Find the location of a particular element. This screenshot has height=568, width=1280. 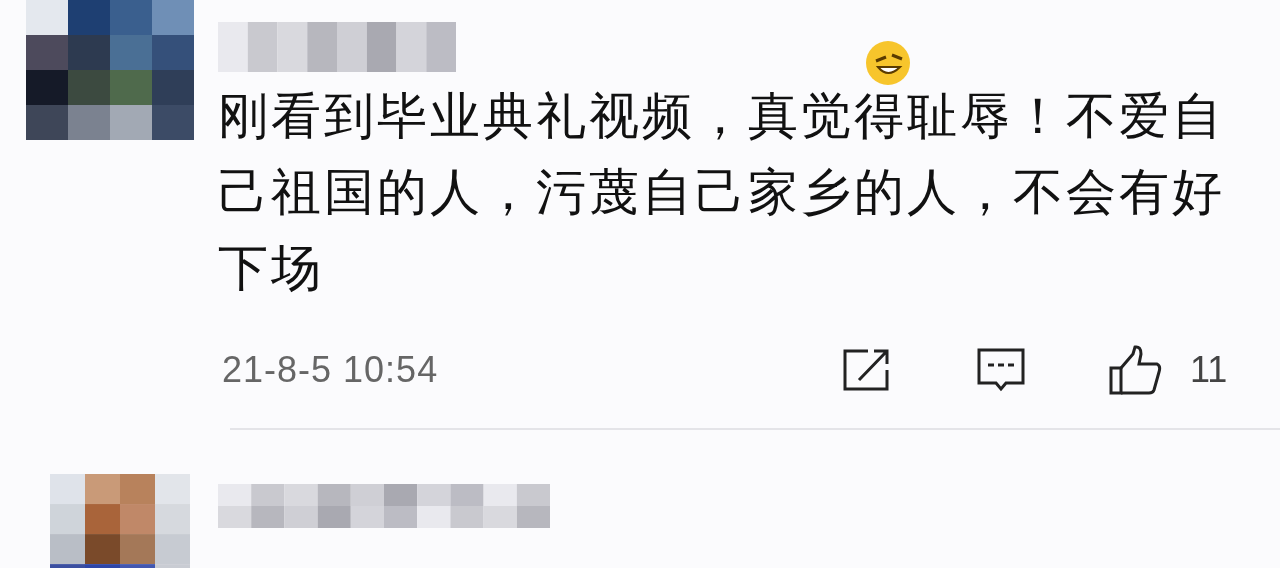

like-count: 11 is located at coordinates (1209, 370).